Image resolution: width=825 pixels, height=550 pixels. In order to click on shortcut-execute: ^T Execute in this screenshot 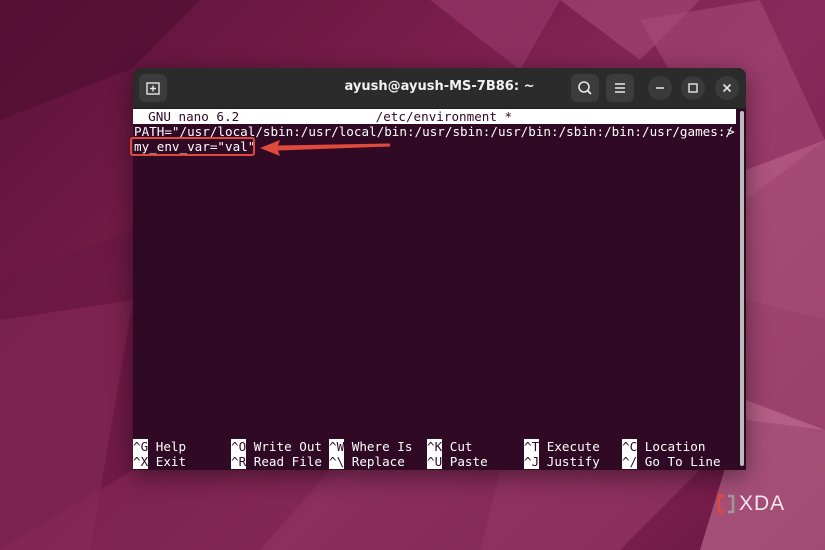, I will do `click(562, 446)`.